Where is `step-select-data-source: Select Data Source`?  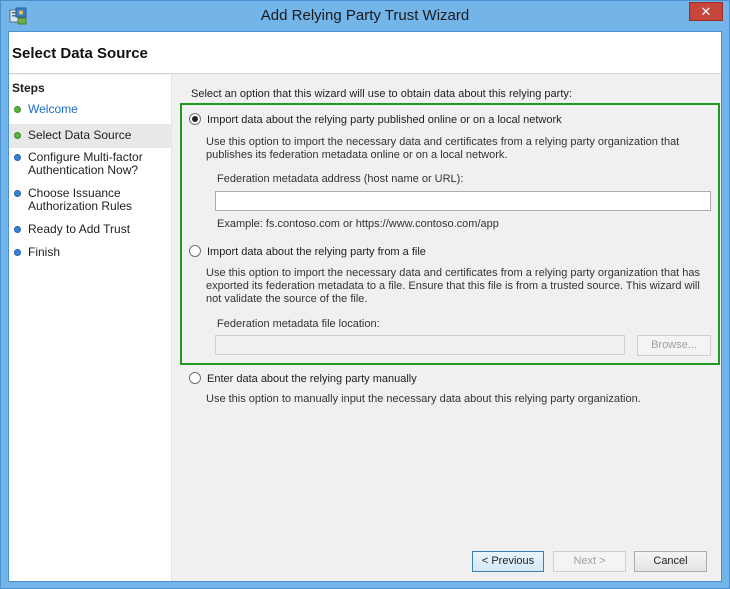
step-select-data-source: Select Data Source is located at coordinates (90, 136).